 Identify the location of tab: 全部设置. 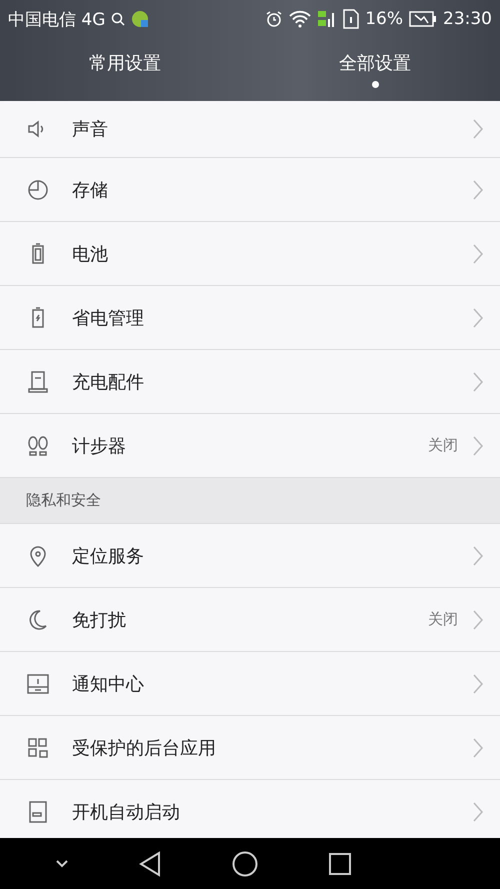
(375, 69).